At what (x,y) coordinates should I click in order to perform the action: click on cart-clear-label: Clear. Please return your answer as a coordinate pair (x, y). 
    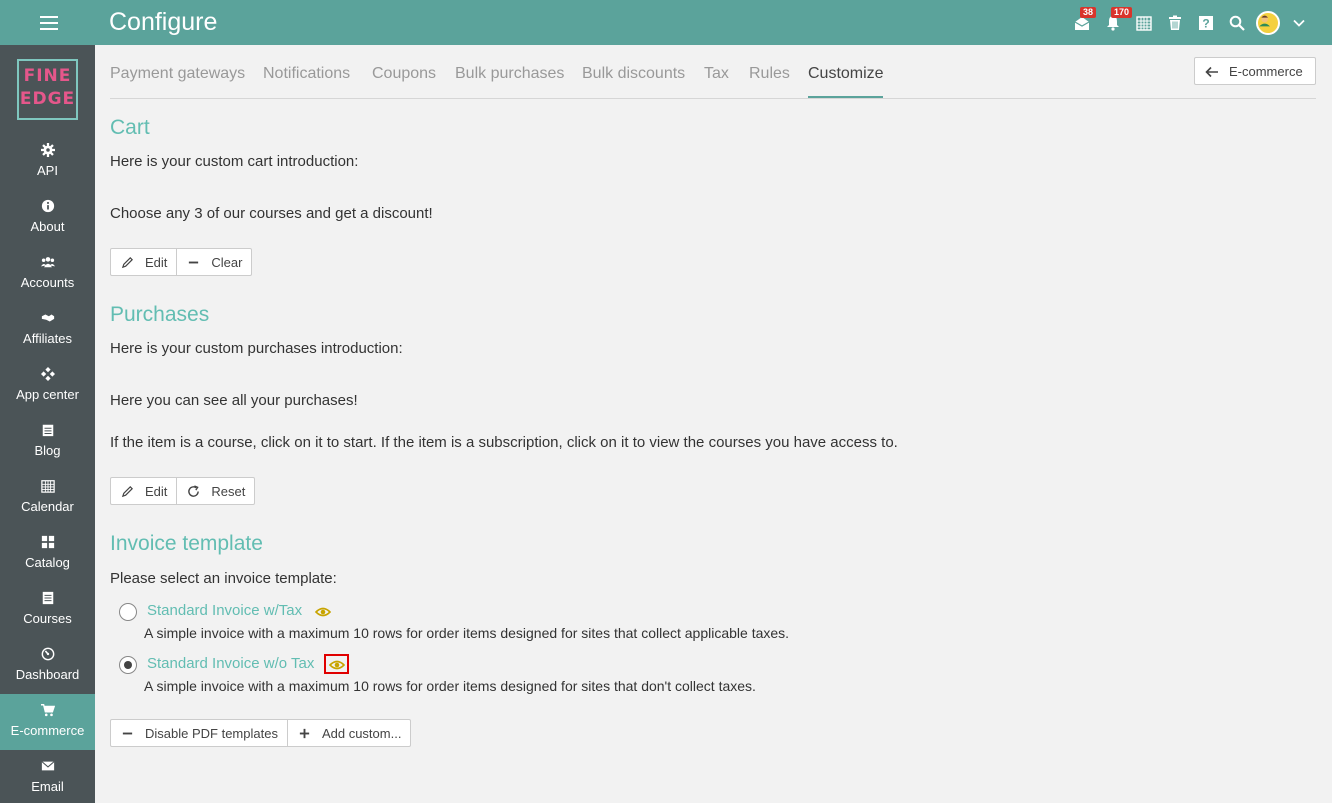
    Looking at the image, I should click on (227, 262).